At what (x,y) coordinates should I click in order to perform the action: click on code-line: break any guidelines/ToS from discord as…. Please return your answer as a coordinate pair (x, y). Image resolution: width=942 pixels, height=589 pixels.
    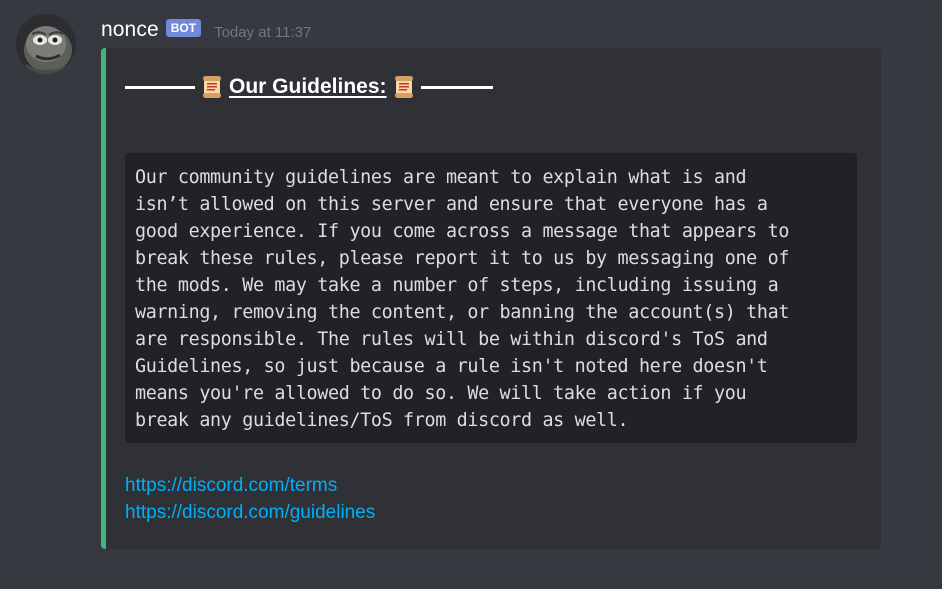
    Looking at the image, I should click on (382, 420).